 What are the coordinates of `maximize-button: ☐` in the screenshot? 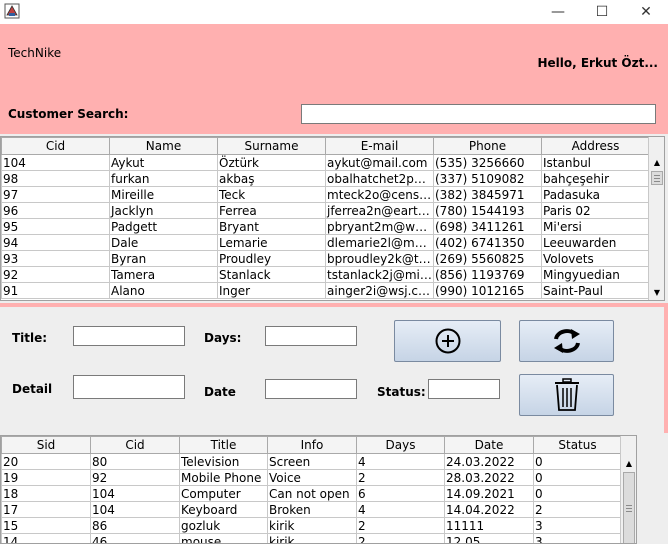 It's located at (602, 12).